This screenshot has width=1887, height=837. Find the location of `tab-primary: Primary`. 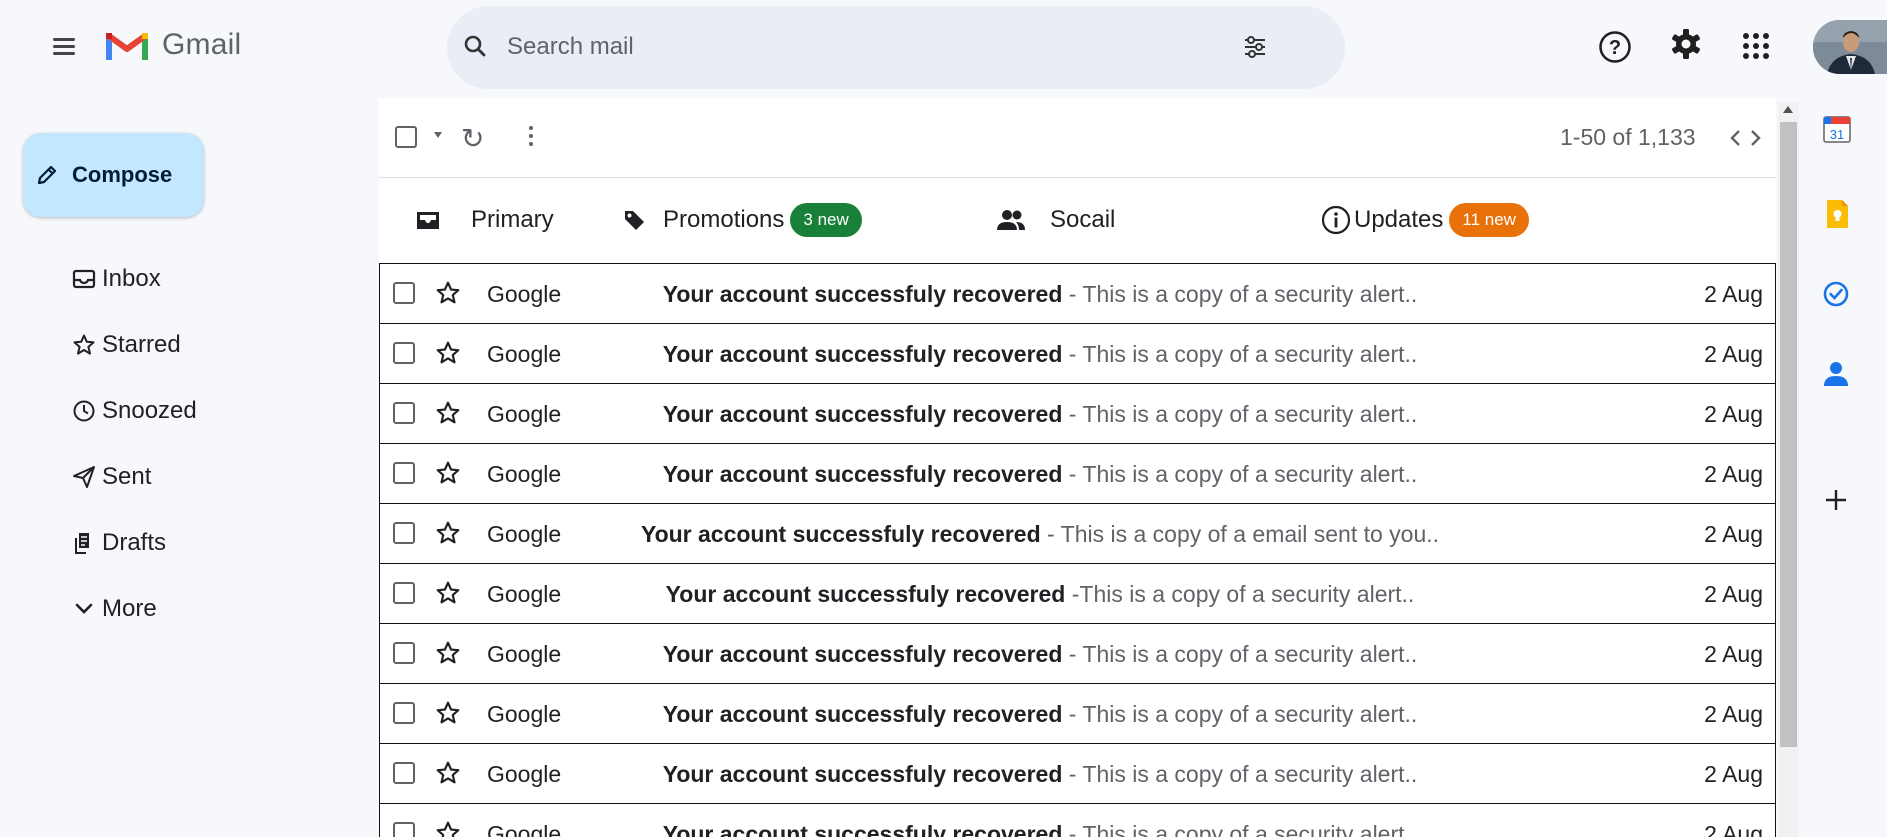

tab-primary: Primary is located at coordinates (484, 220).